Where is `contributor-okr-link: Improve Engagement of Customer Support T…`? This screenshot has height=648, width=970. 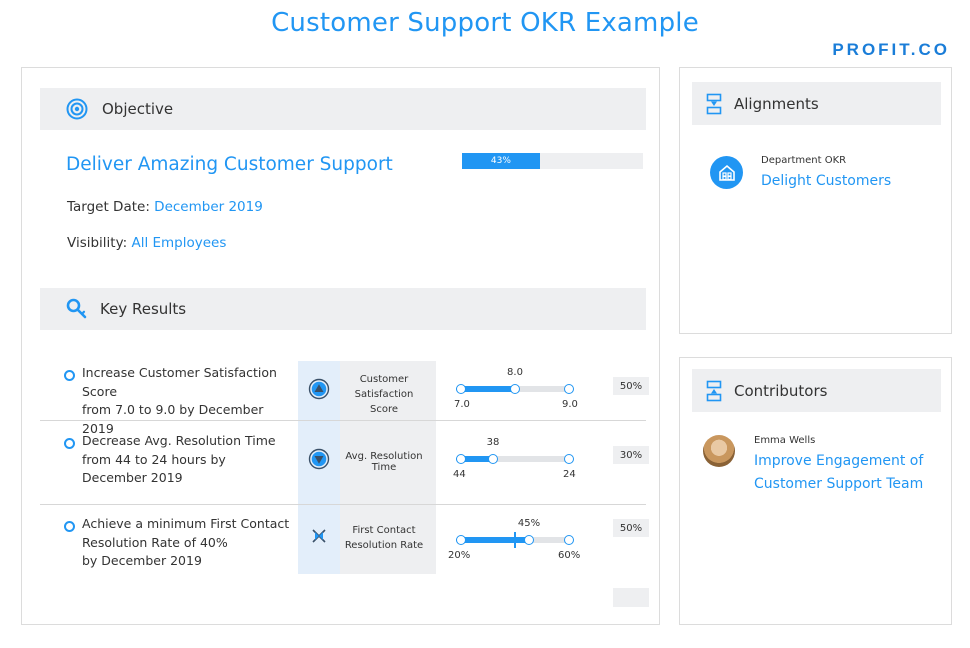 contributor-okr-link: Improve Engagement of Customer Support T… is located at coordinates (838, 473).